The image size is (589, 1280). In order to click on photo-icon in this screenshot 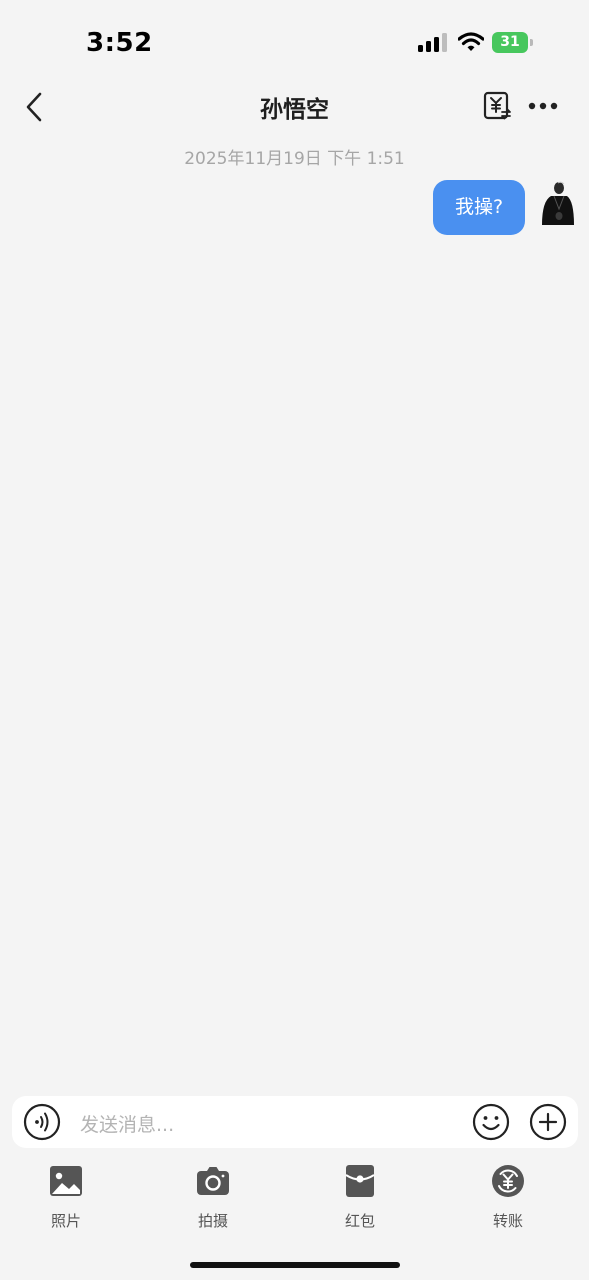, I will do `click(66, 1181)`.